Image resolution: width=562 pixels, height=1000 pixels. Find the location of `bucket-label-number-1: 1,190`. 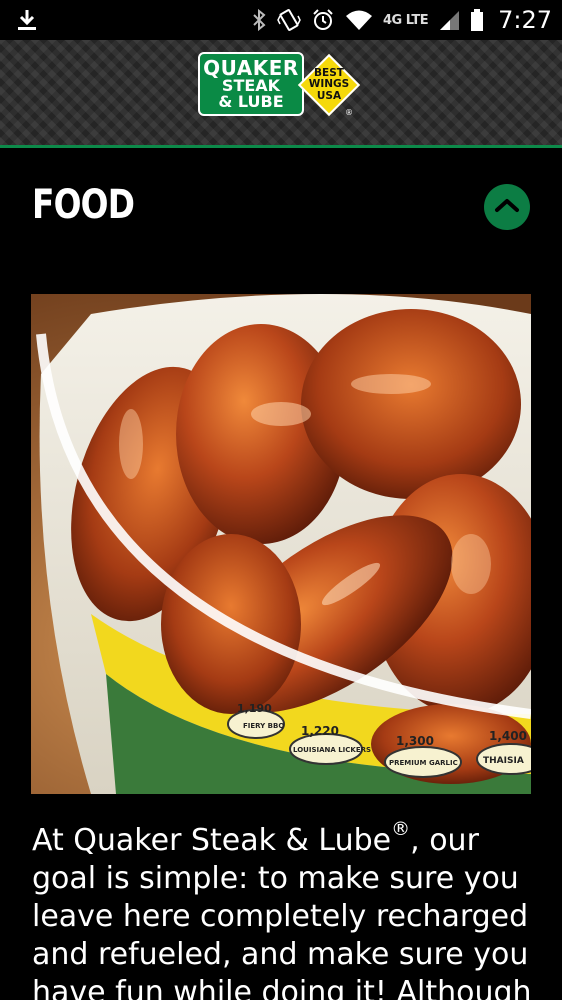

bucket-label-number-1: 1,190 is located at coordinates (254, 708).